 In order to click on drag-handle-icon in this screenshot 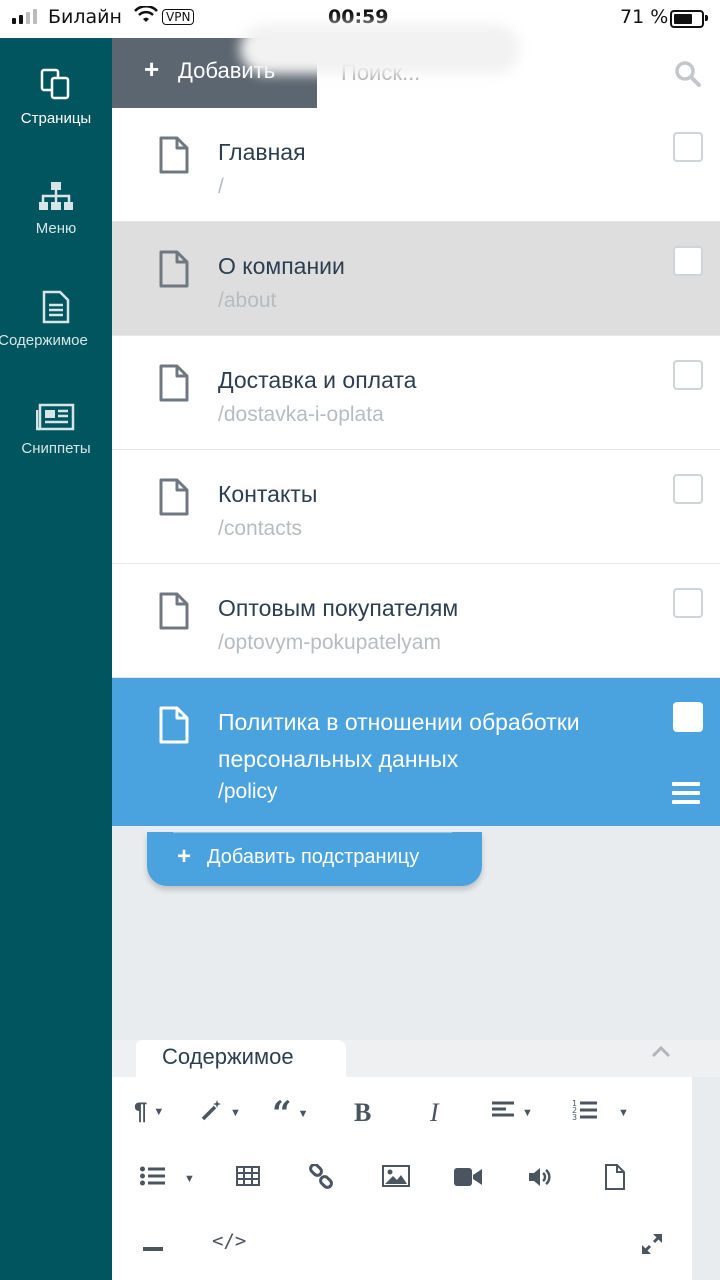, I will do `click(686, 795)`.